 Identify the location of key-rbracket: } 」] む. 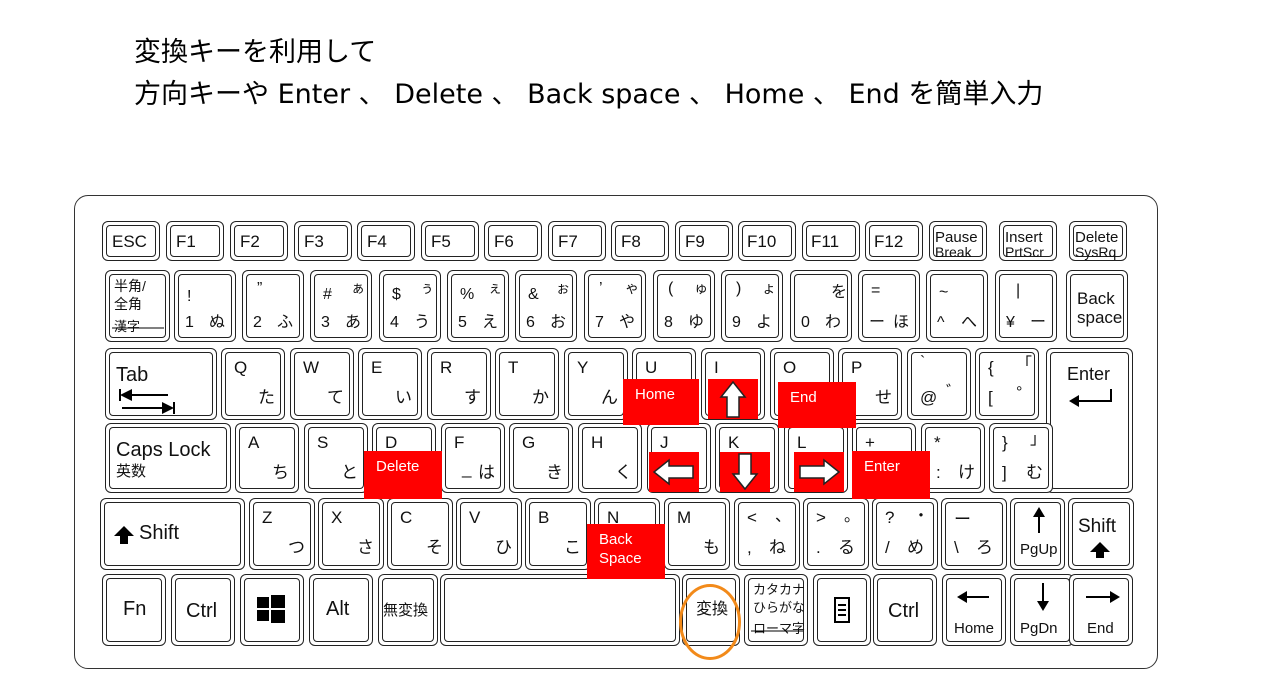
(1021, 458).